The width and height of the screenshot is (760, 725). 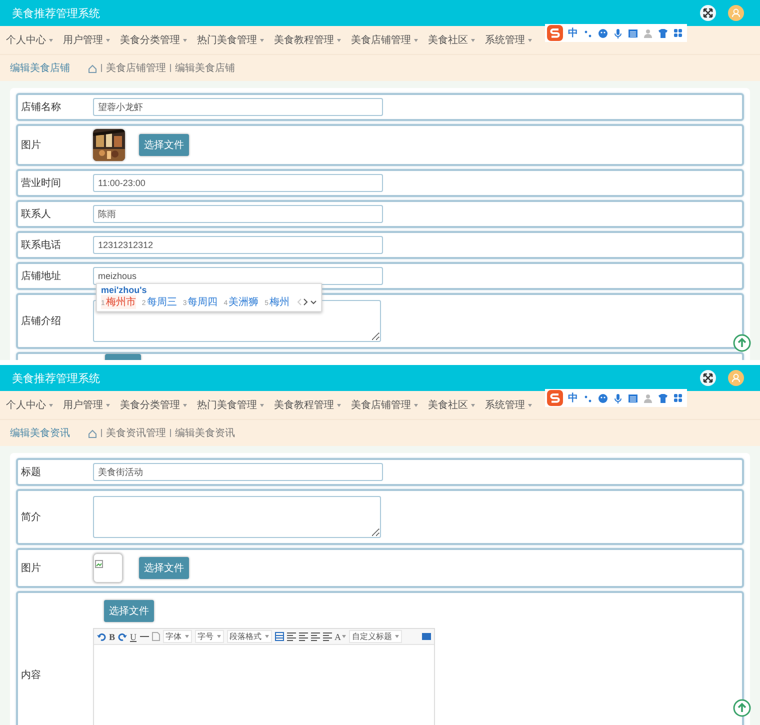 What do you see at coordinates (136, 68) in the screenshot?
I see `breadcrumb-link: 美食店铺管理` at bounding box center [136, 68].